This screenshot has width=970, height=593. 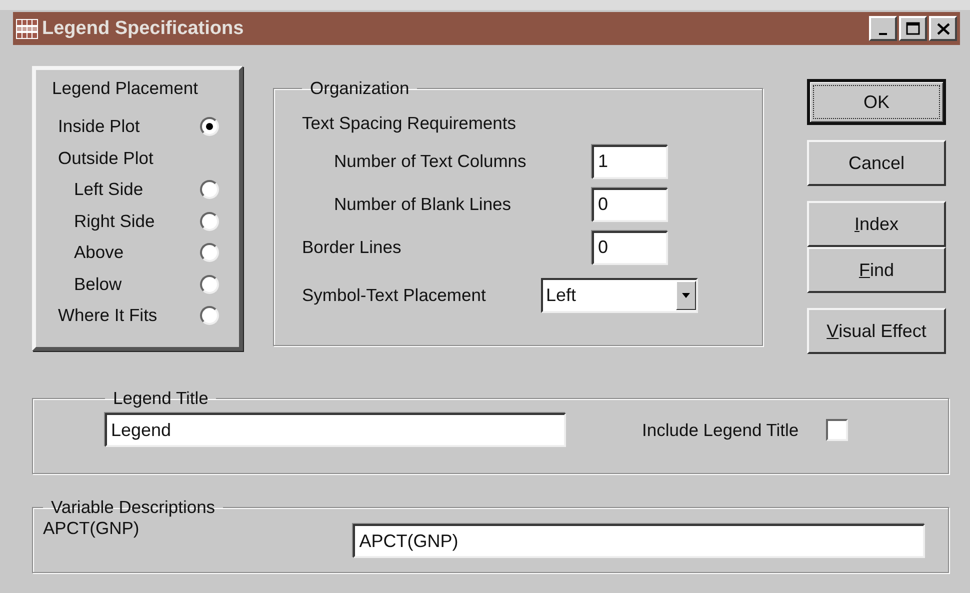 I want to click on group-label: Variable Descriptions, so click(x=133, y=507).